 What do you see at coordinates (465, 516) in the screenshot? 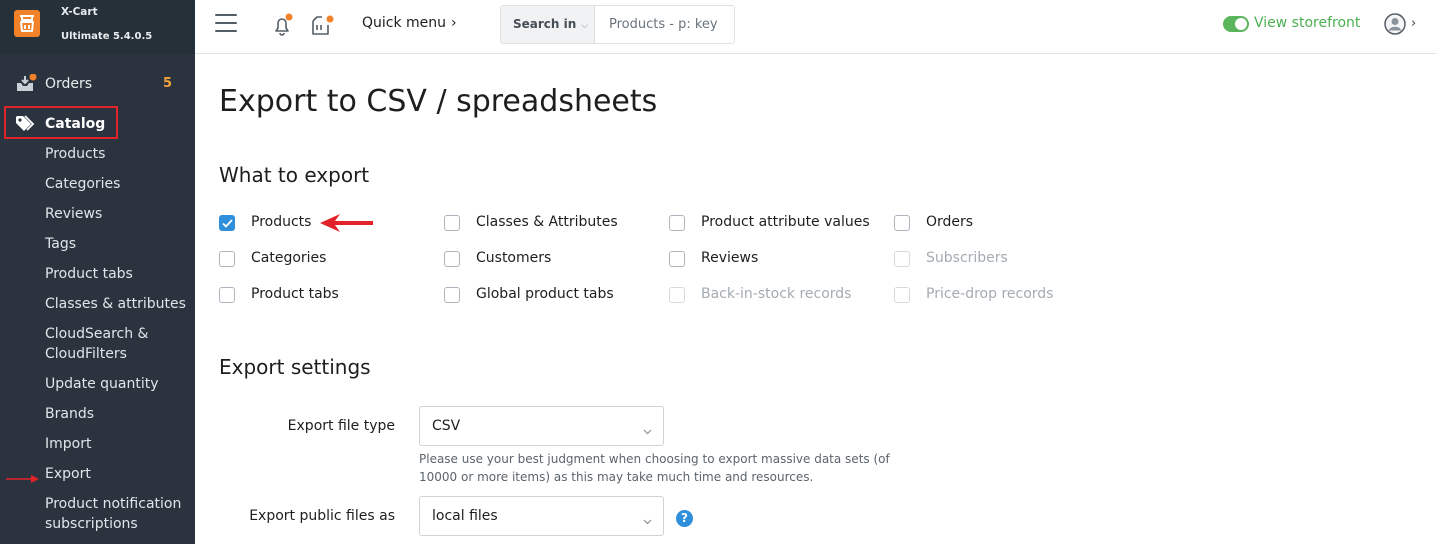
I see `public-files-value: local files` at bounding box center [465, 516].